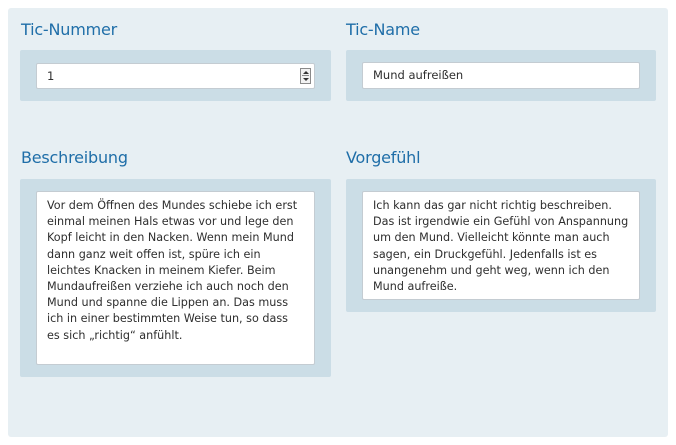  I want to click on tic-name-value: Mund aufreißen, so click(418, 75).